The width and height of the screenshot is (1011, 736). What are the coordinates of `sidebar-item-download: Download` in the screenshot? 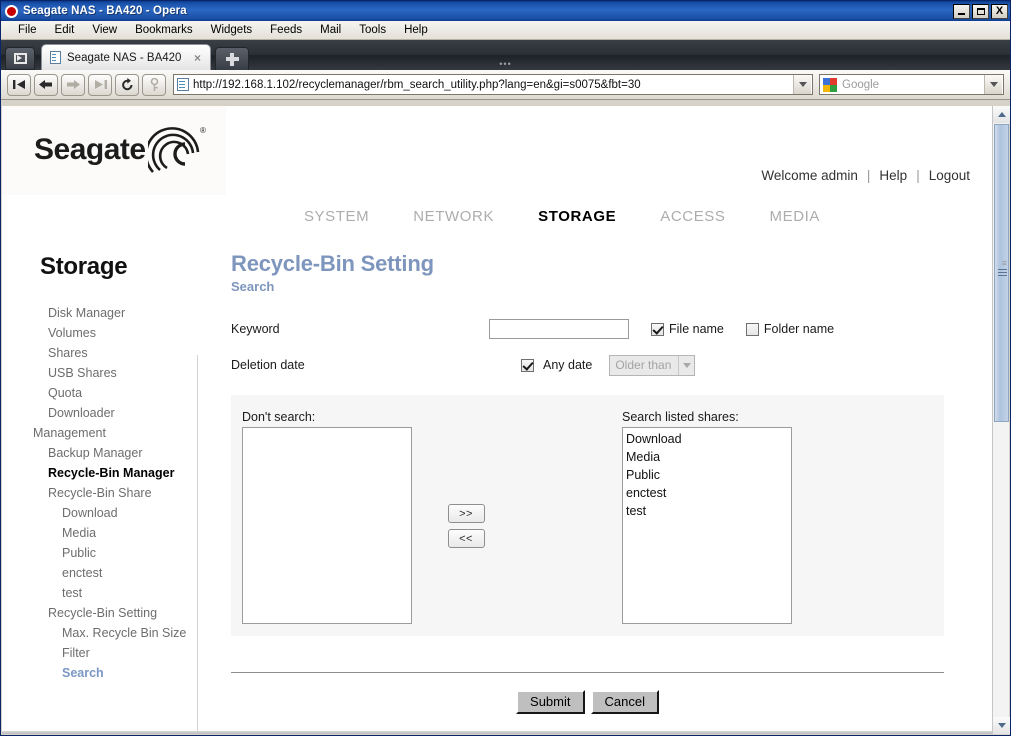 It's located at (99, 513).